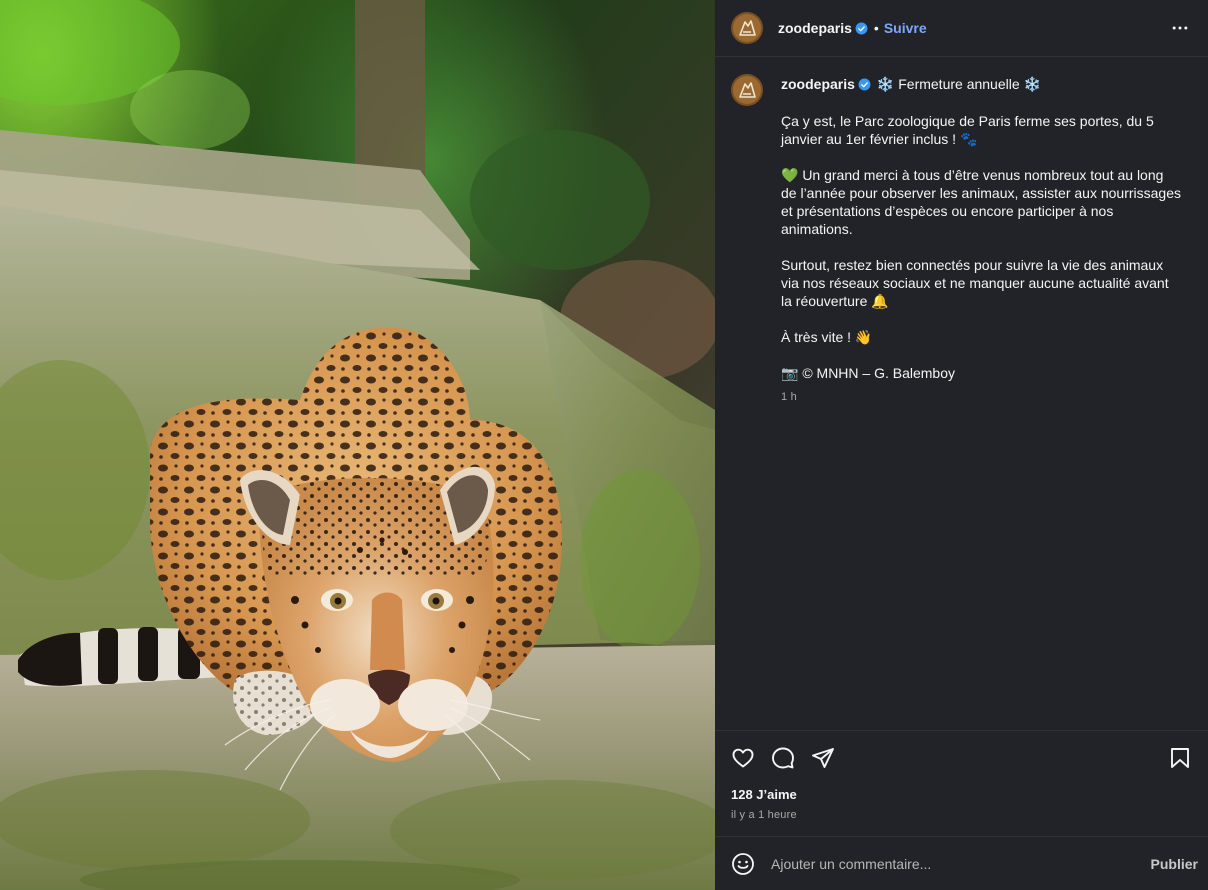  Describe the element at coordinates (1174, 864) in the screenshot. I see `publish-button: Publier` at that location.